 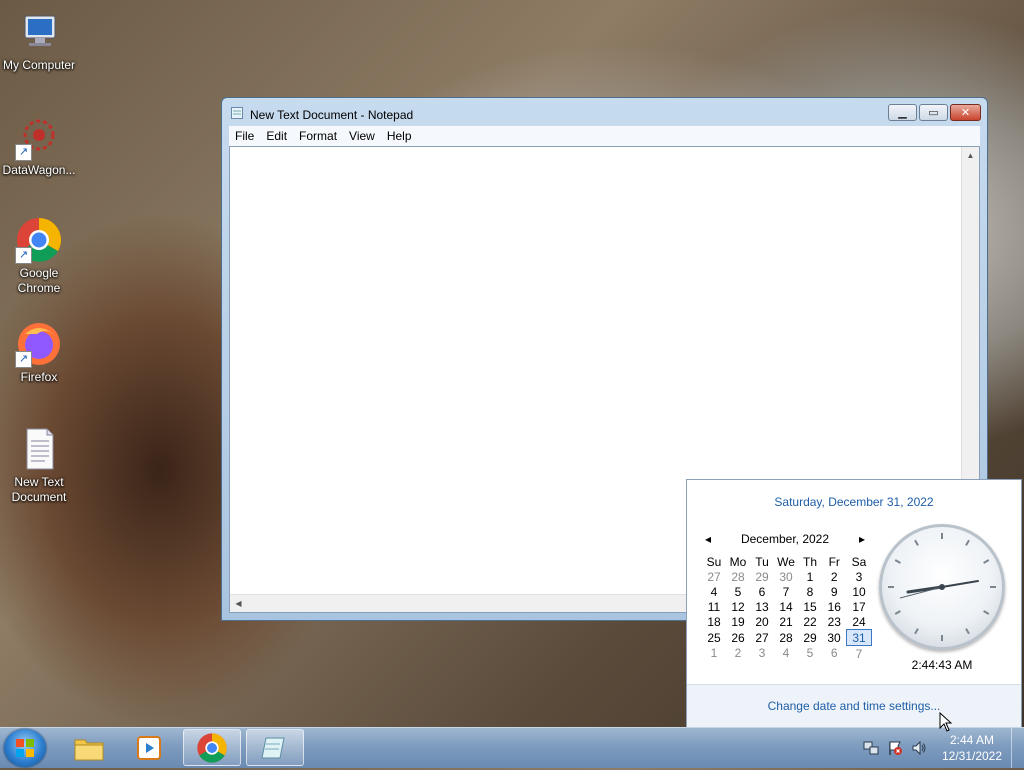 What do you see at coordinates (859, 606) in the screenshot?
I see `calendar-day: 17` at bounding box center [859, 606].